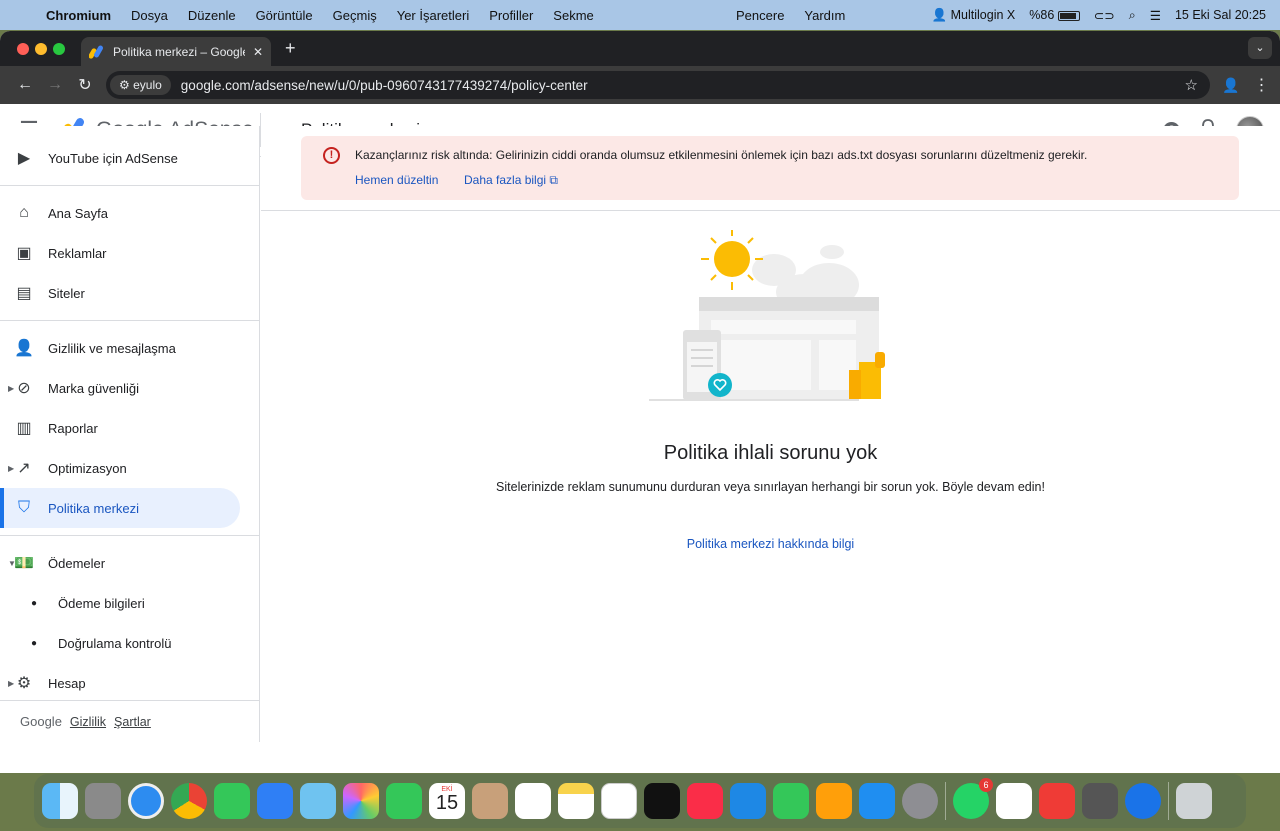  What do you see at coordinates (140, 85) in the screenshot?
I see `site-info-chip: ⚙ eyulo` at bounding box center [140, 85].